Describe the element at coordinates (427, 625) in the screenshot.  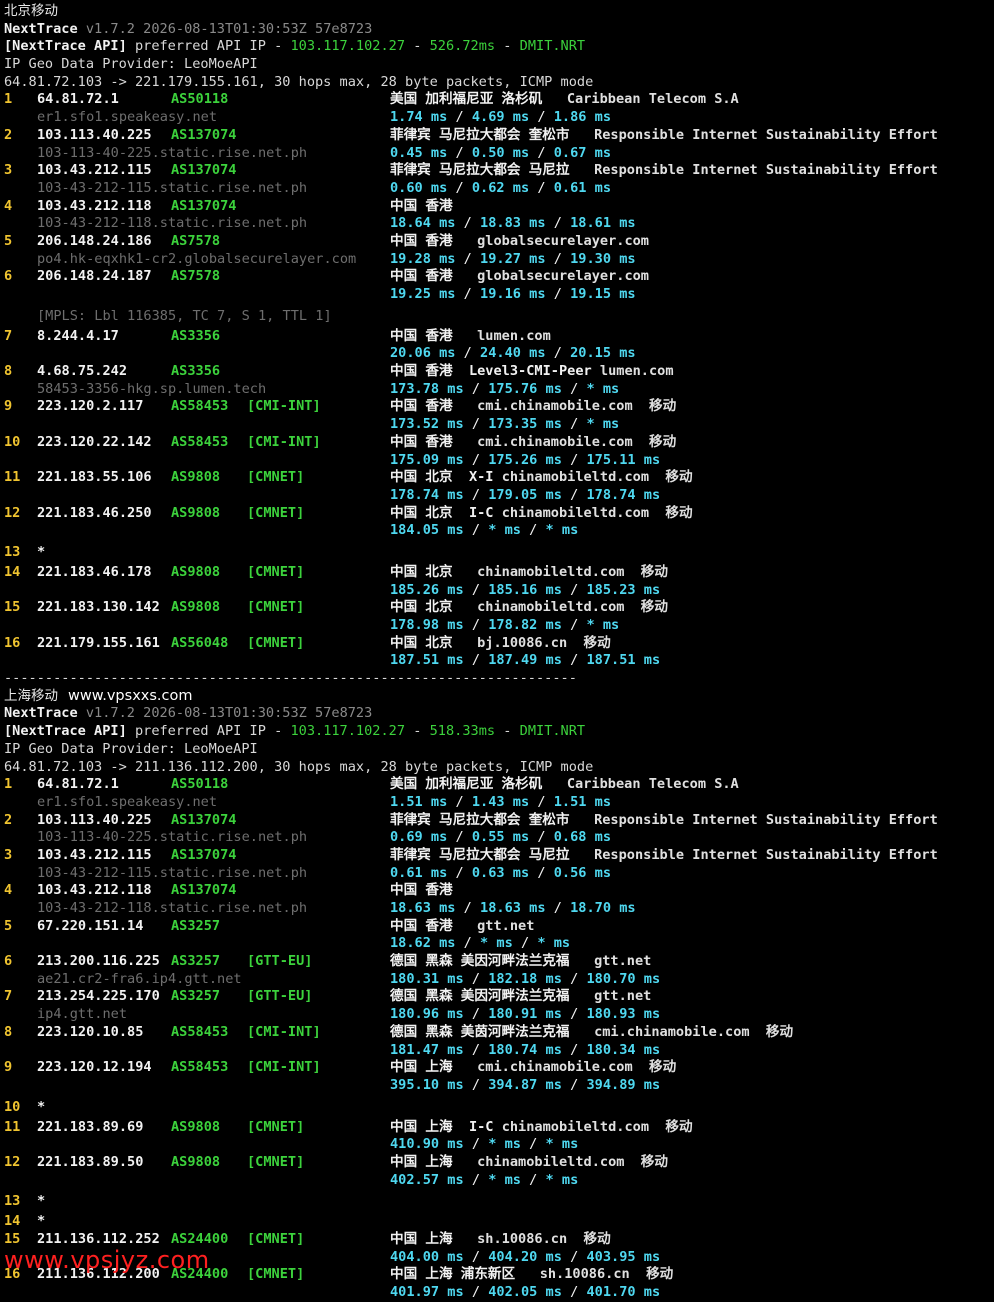
I see `rtt-value: 178.98 ms` at that location.